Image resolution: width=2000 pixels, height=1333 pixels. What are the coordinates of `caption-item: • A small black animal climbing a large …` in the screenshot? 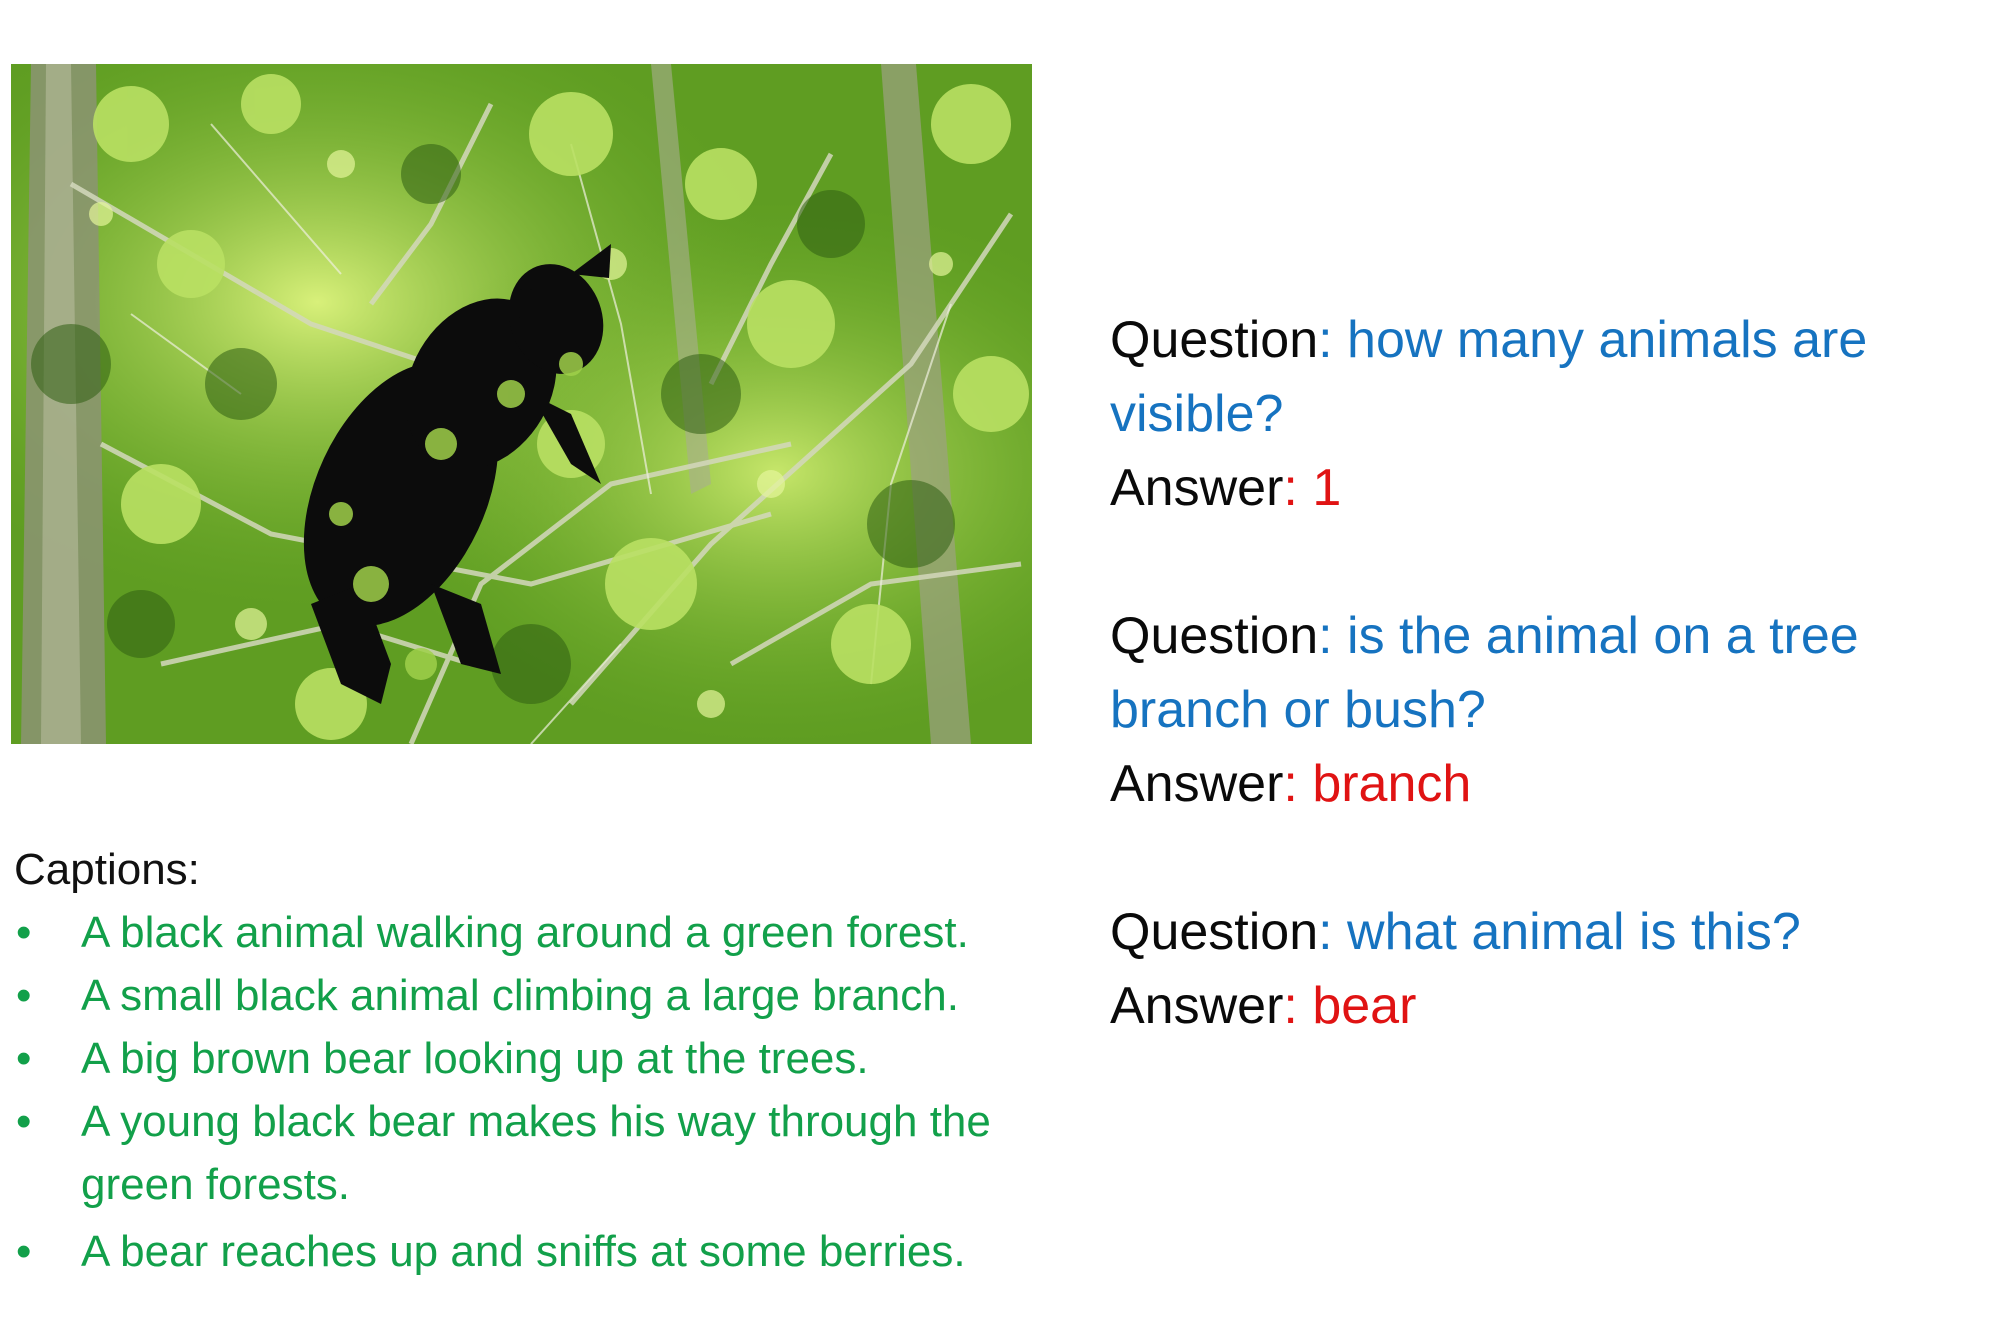 It's located at (544, 995).